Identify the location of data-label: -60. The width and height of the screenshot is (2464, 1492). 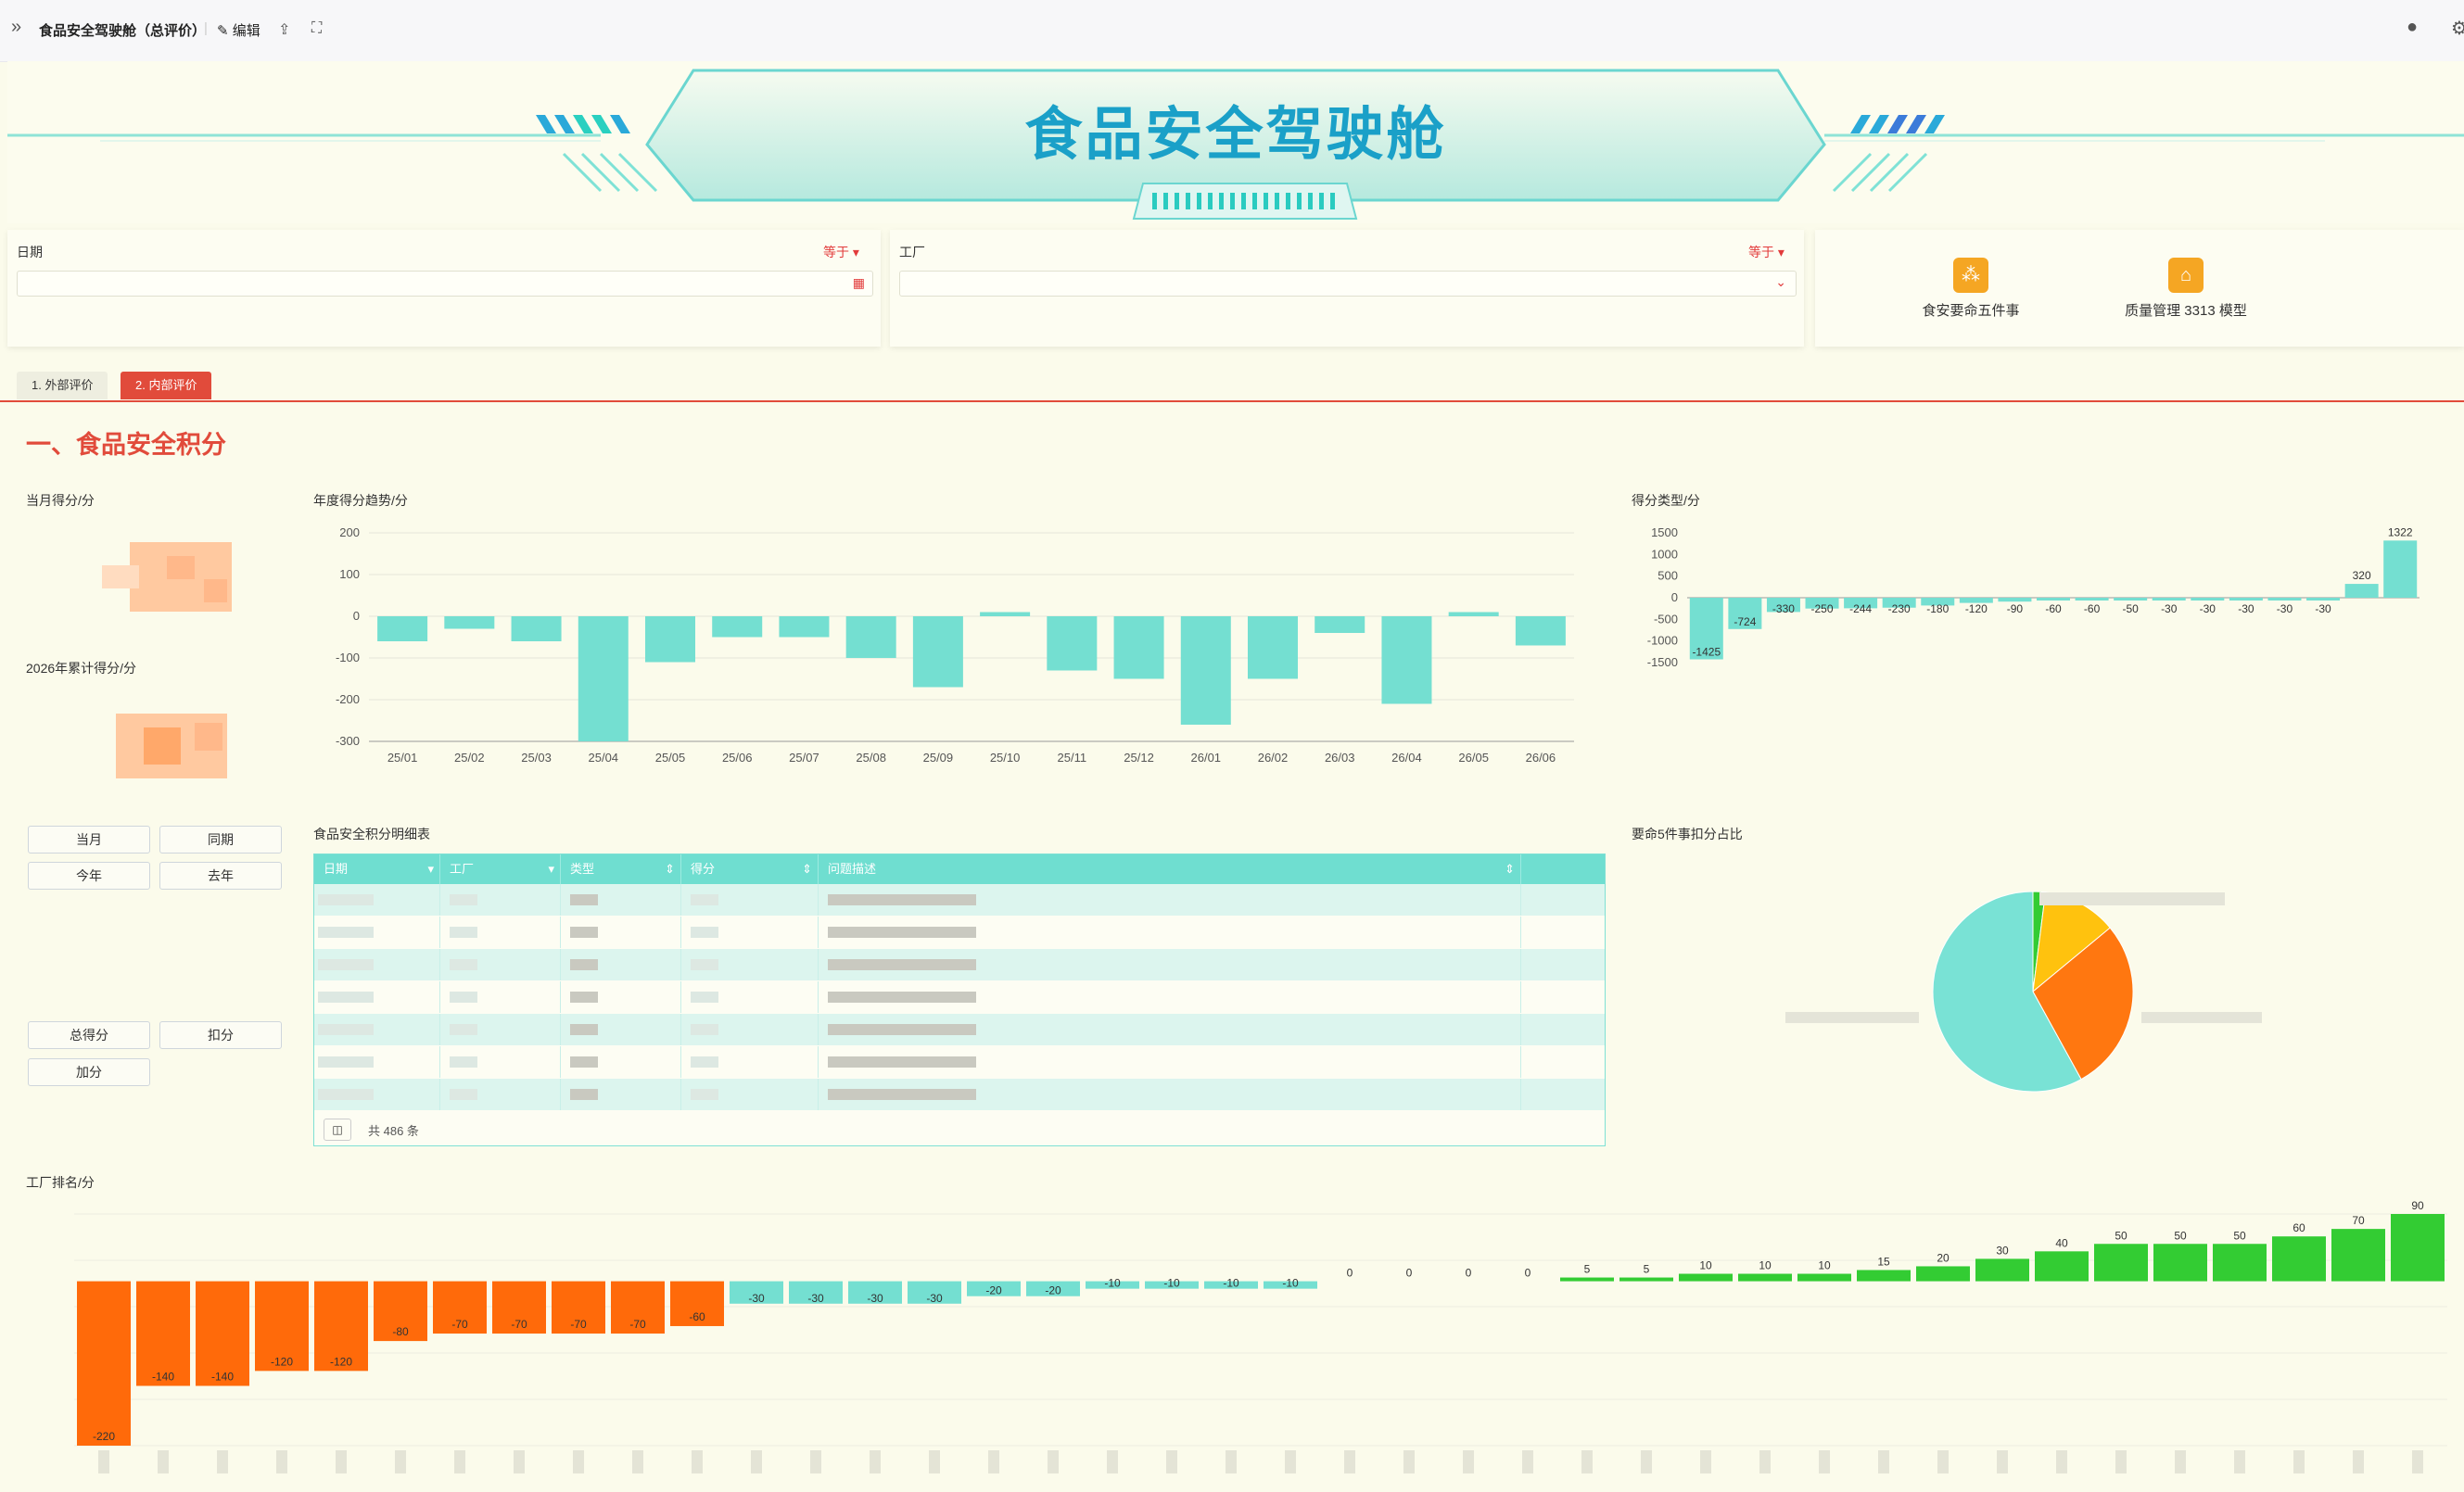
(697, 1316).